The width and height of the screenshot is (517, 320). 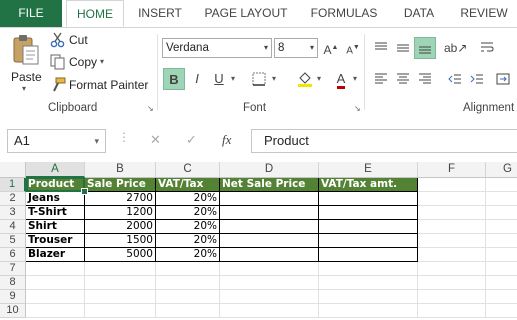 I want to click on decrease-font-size-icon: A▼, so click(x=353, y=48).